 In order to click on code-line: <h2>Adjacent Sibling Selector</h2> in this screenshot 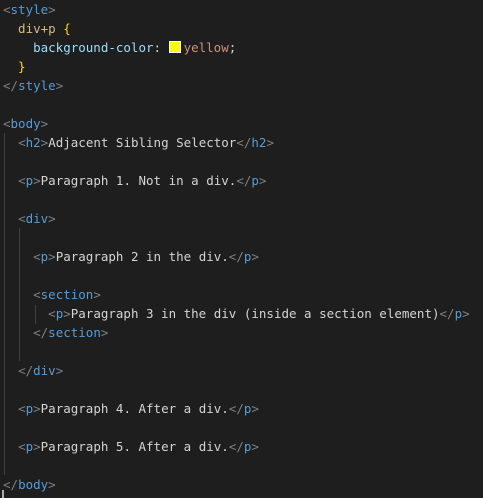, I will do `click(137, 142)`.